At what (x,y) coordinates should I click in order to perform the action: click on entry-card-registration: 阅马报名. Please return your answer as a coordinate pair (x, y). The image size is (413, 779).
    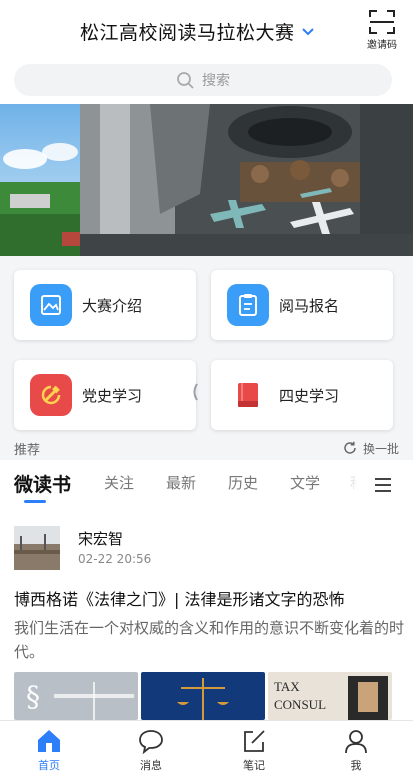
    Looking at the image, I should click on (302, 305).